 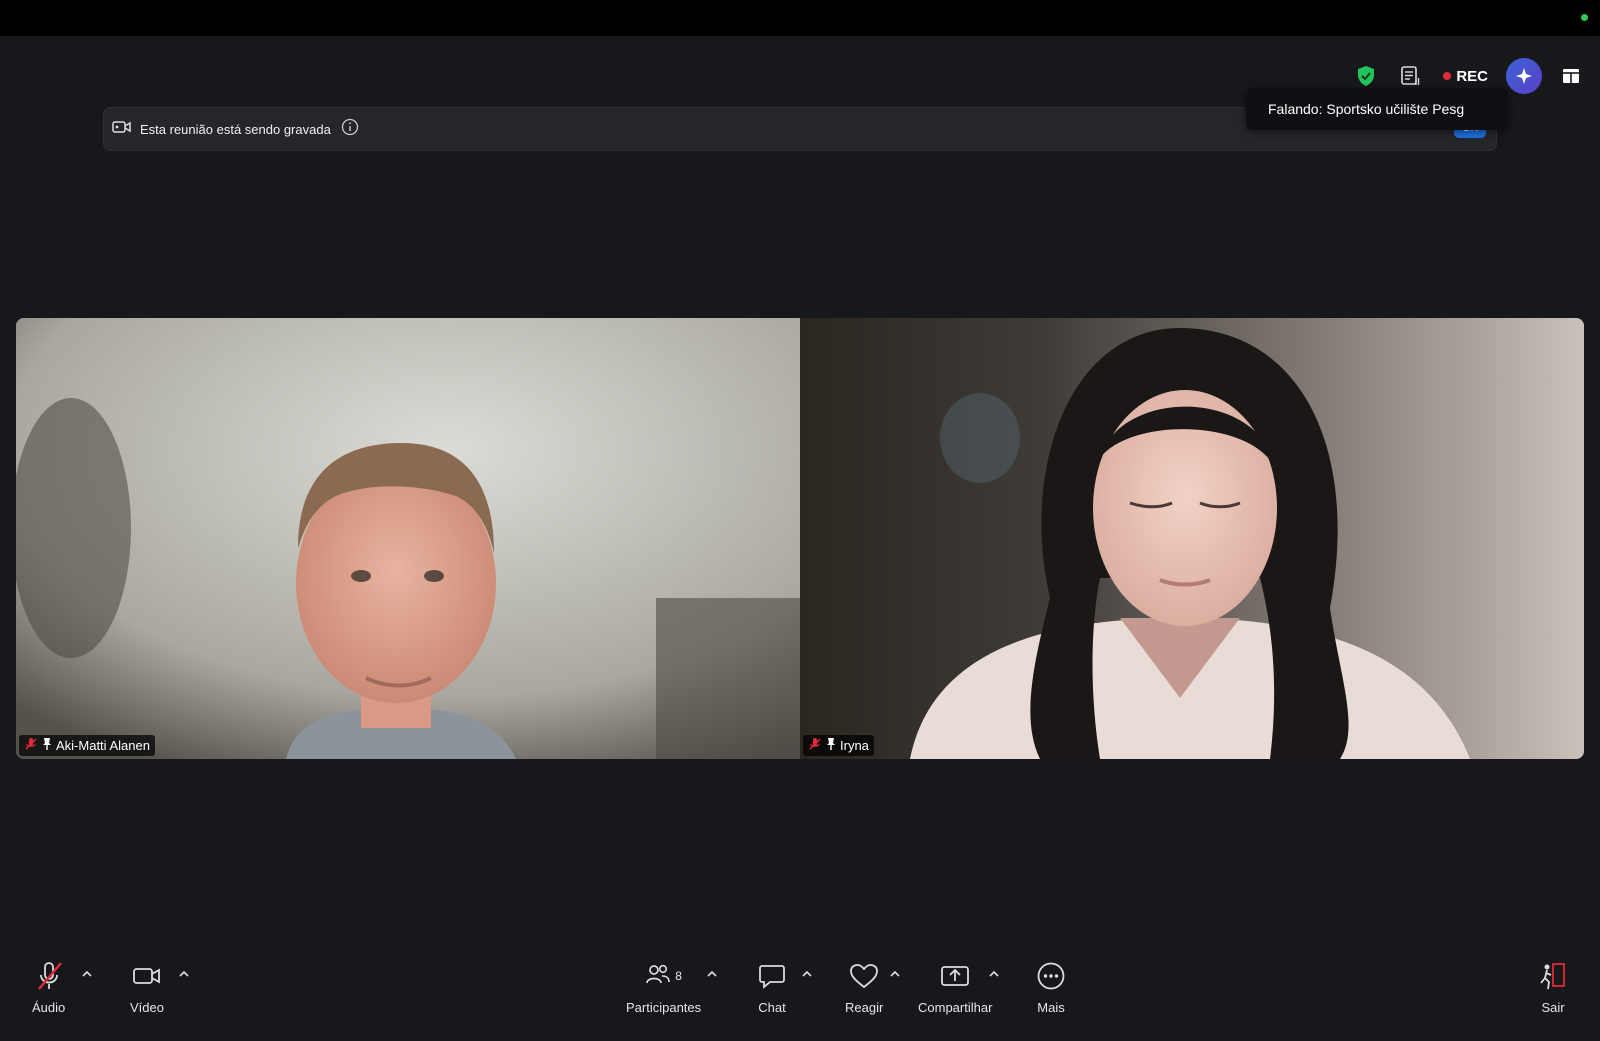 I want to click on participants-label: Participantes, so click(x=664, y=1007).